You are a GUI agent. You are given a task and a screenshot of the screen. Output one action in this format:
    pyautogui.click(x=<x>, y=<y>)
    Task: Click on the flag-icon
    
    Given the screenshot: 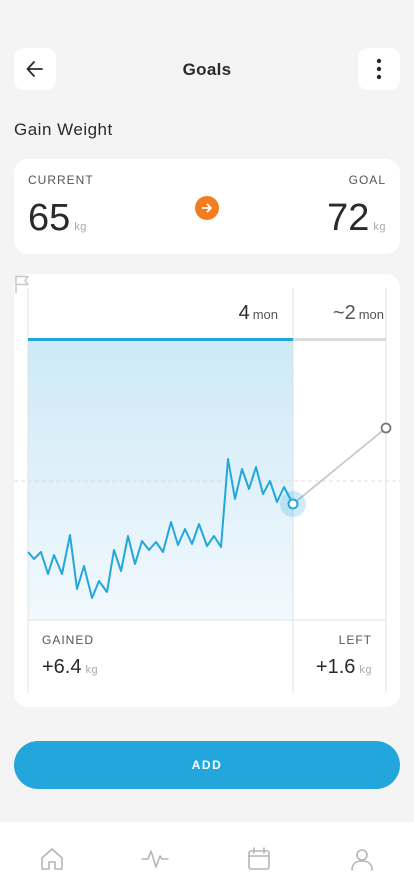 What is the action you would take?
    pyautogui.click(x=22, y=284)
    